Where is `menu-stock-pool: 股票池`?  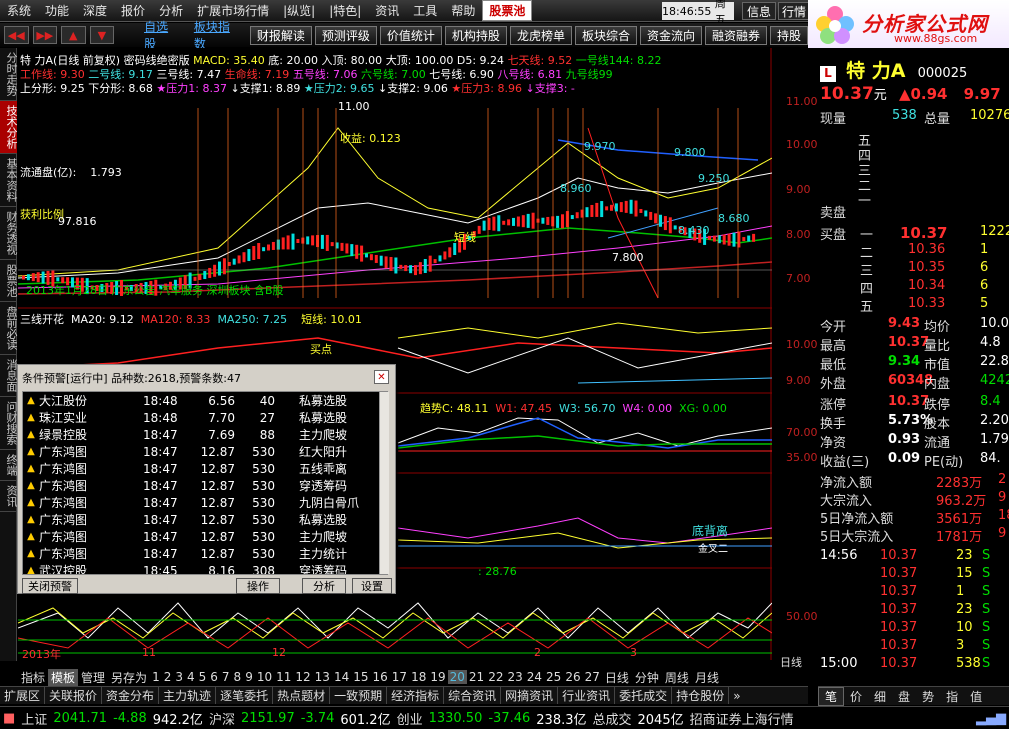
menu-stock-pool: 股票池 is located at coordinates (507, 10).